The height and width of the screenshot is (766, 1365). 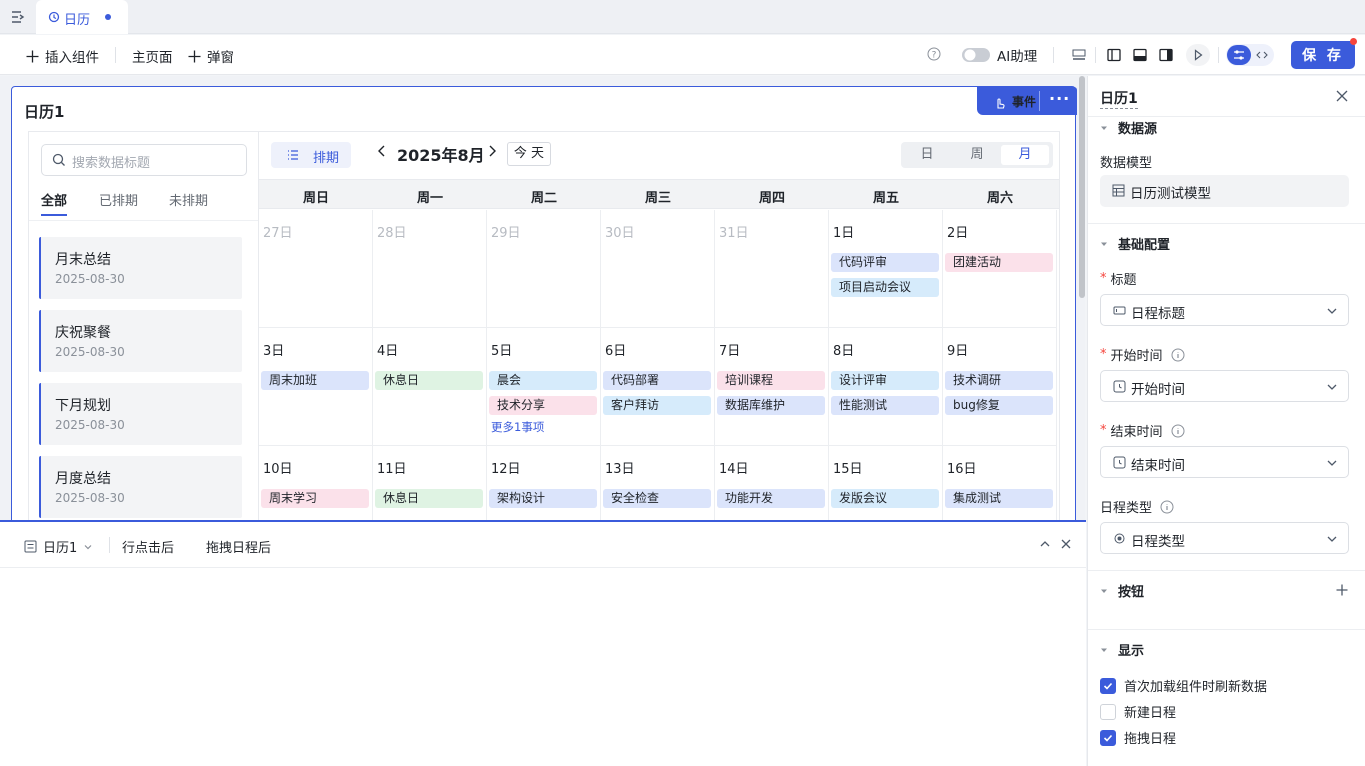 I want to click on calendar-event: 功能开发, so click(x=771, y=498).